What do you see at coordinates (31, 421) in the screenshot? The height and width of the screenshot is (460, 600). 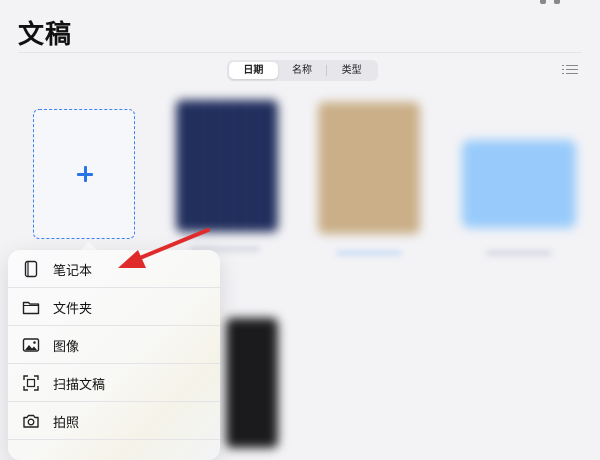 I see `camera-icon` at bounding box center [31, 421].